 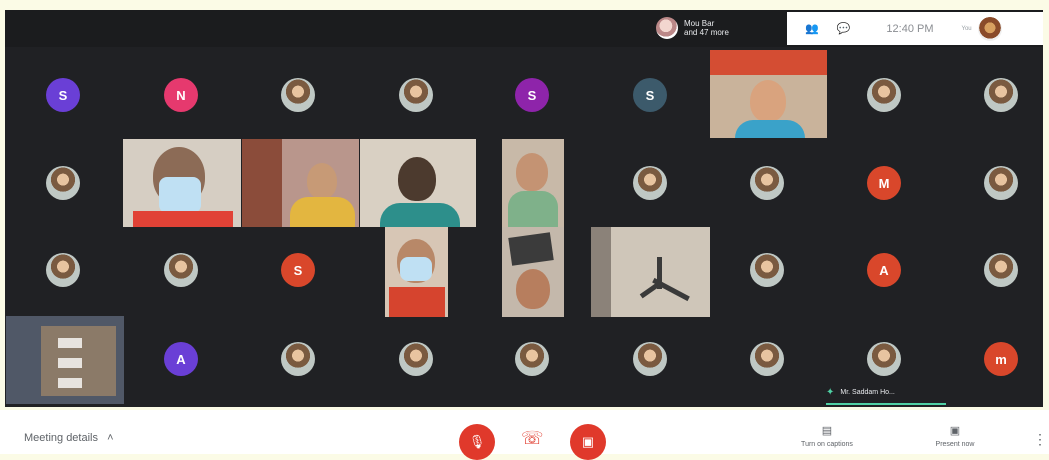 What do you see at coordinates (830, 392) in the screenshot?
I see `speaking-icon: ✦` at bounding box center [830, 392].